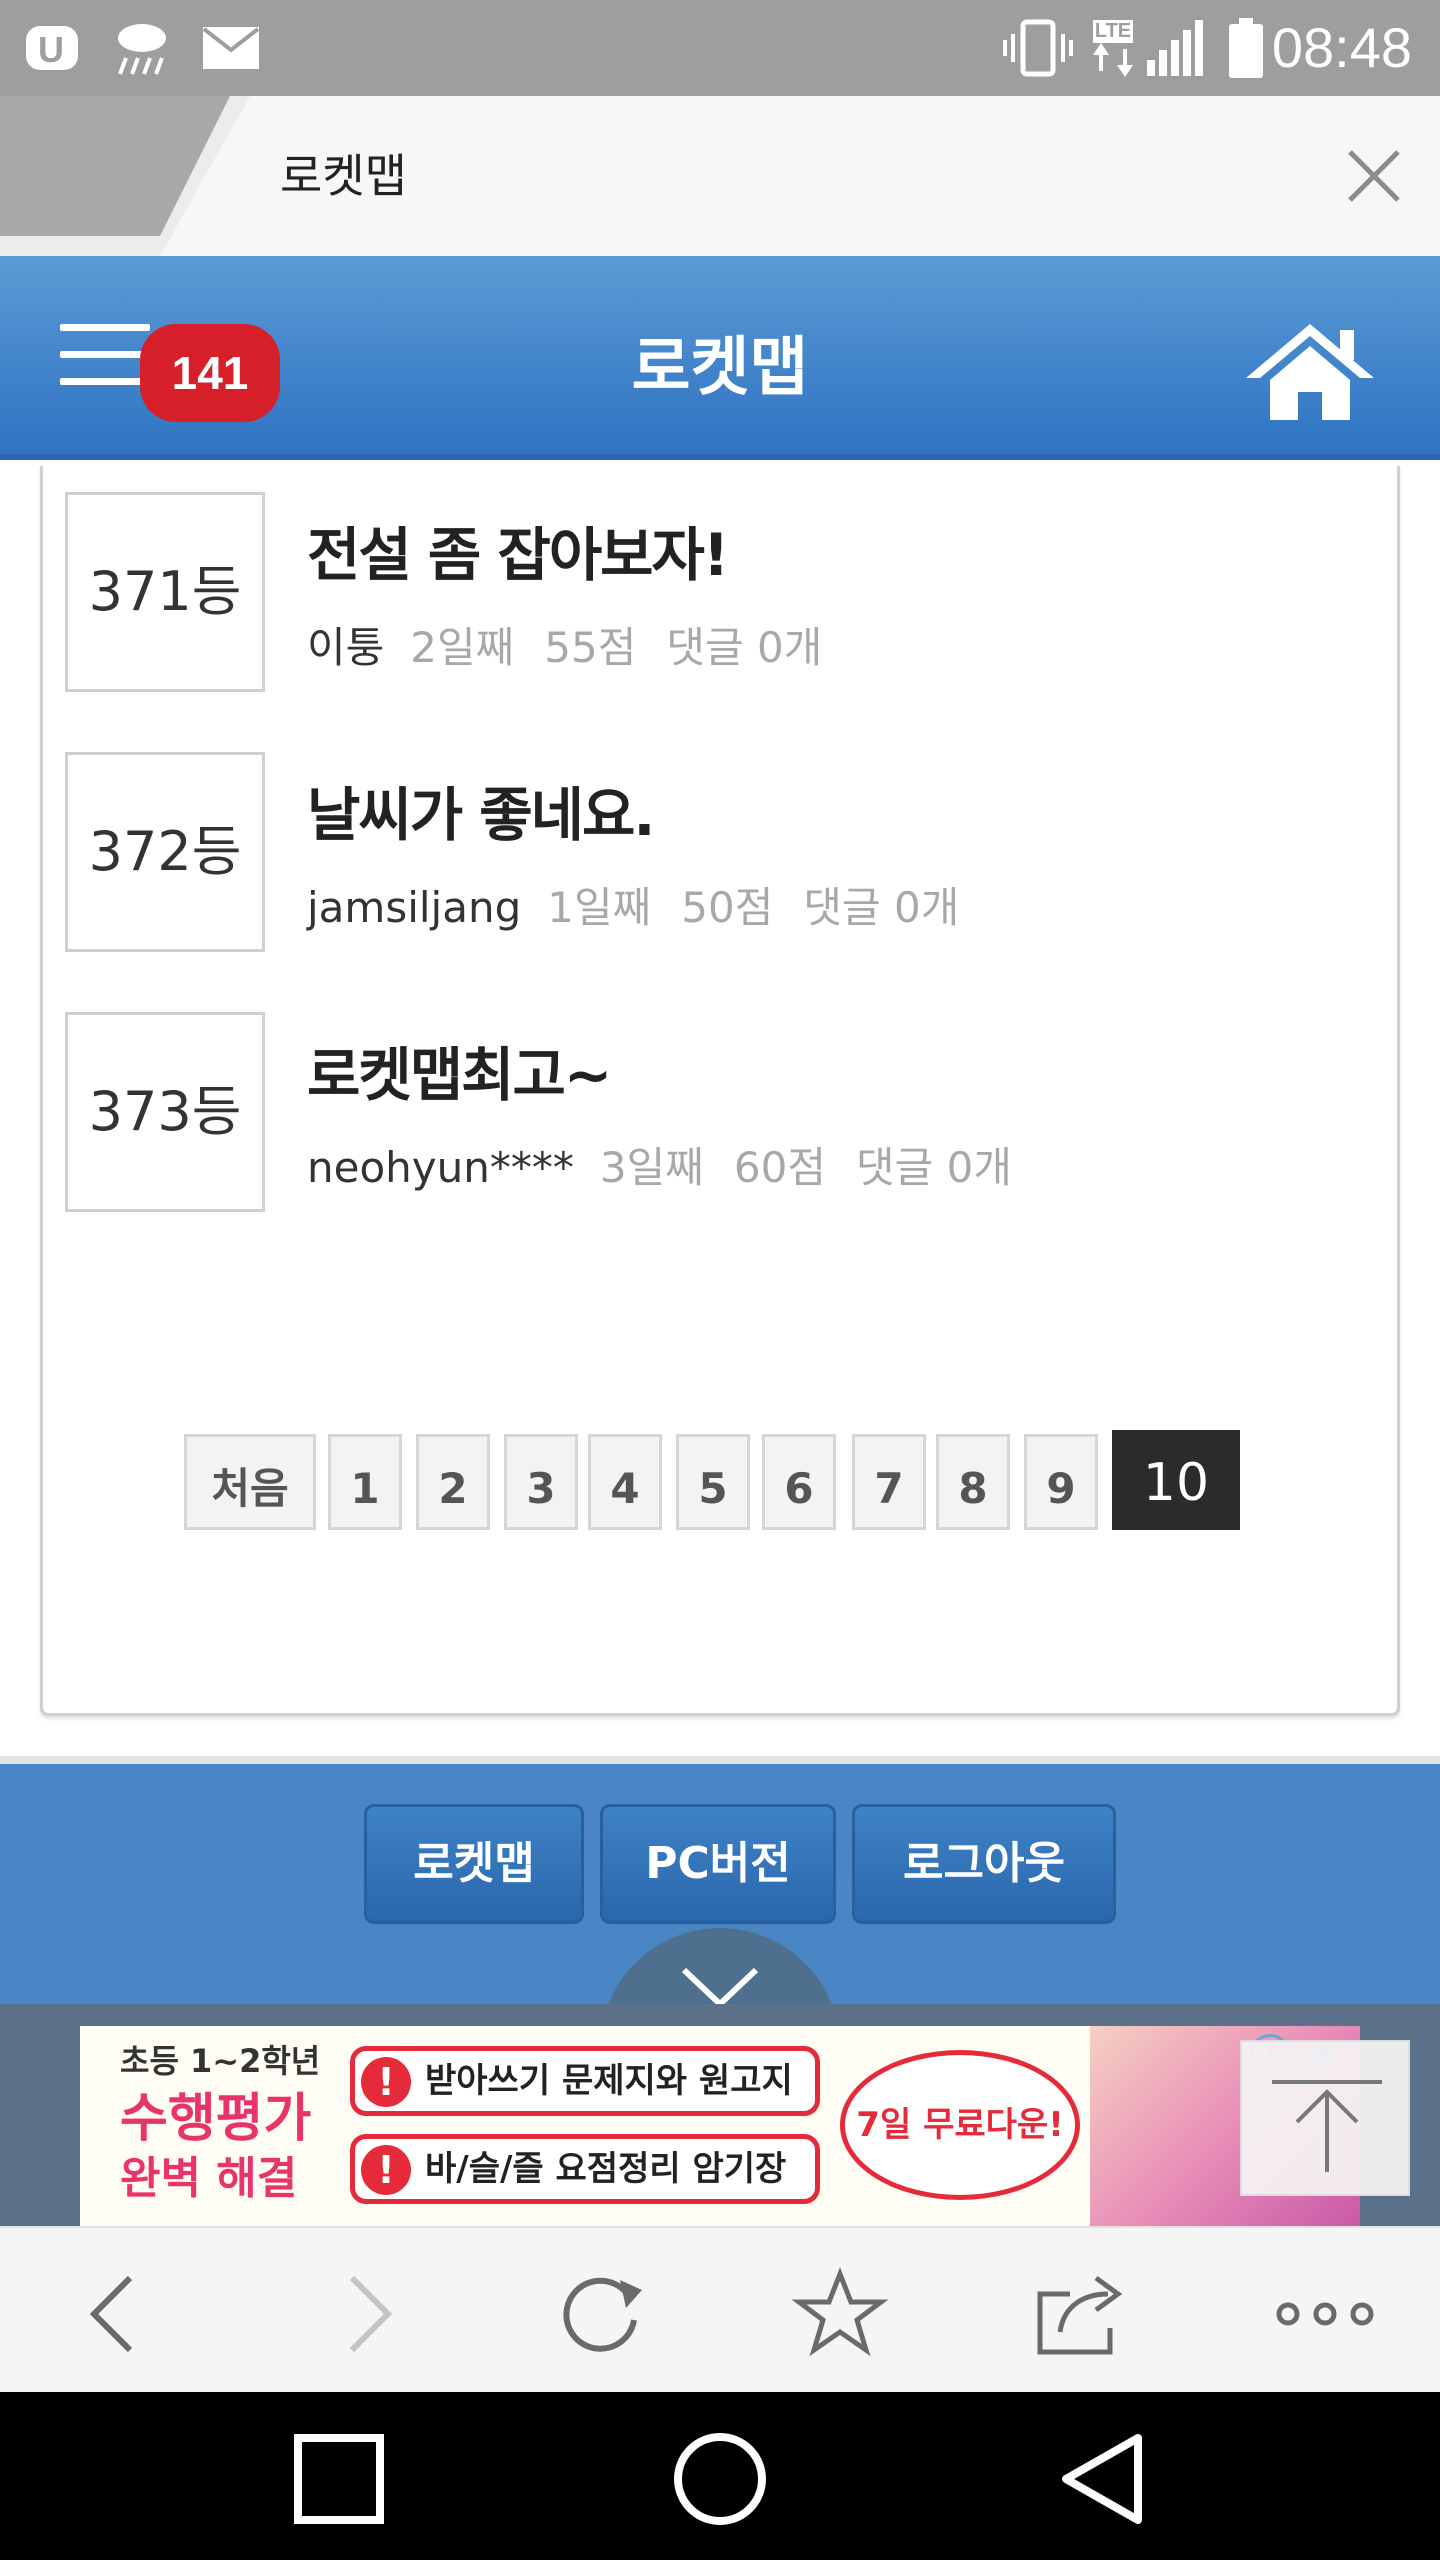 Image resolution: width=1440 pixels, height=2560 pixels. What do you see at coordinates (1113, 48) in the screenshot?
I see `lte-icon: LTE` at bounding box center [1113, 48].